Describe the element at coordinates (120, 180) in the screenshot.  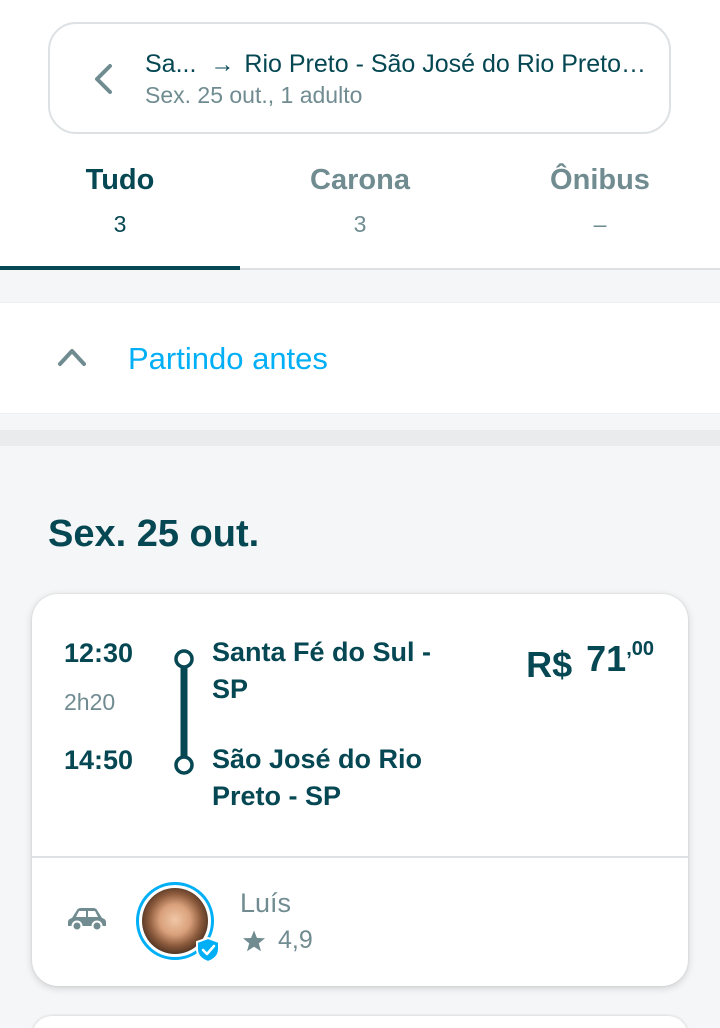
I see `tab-label: Tudo` at that location.